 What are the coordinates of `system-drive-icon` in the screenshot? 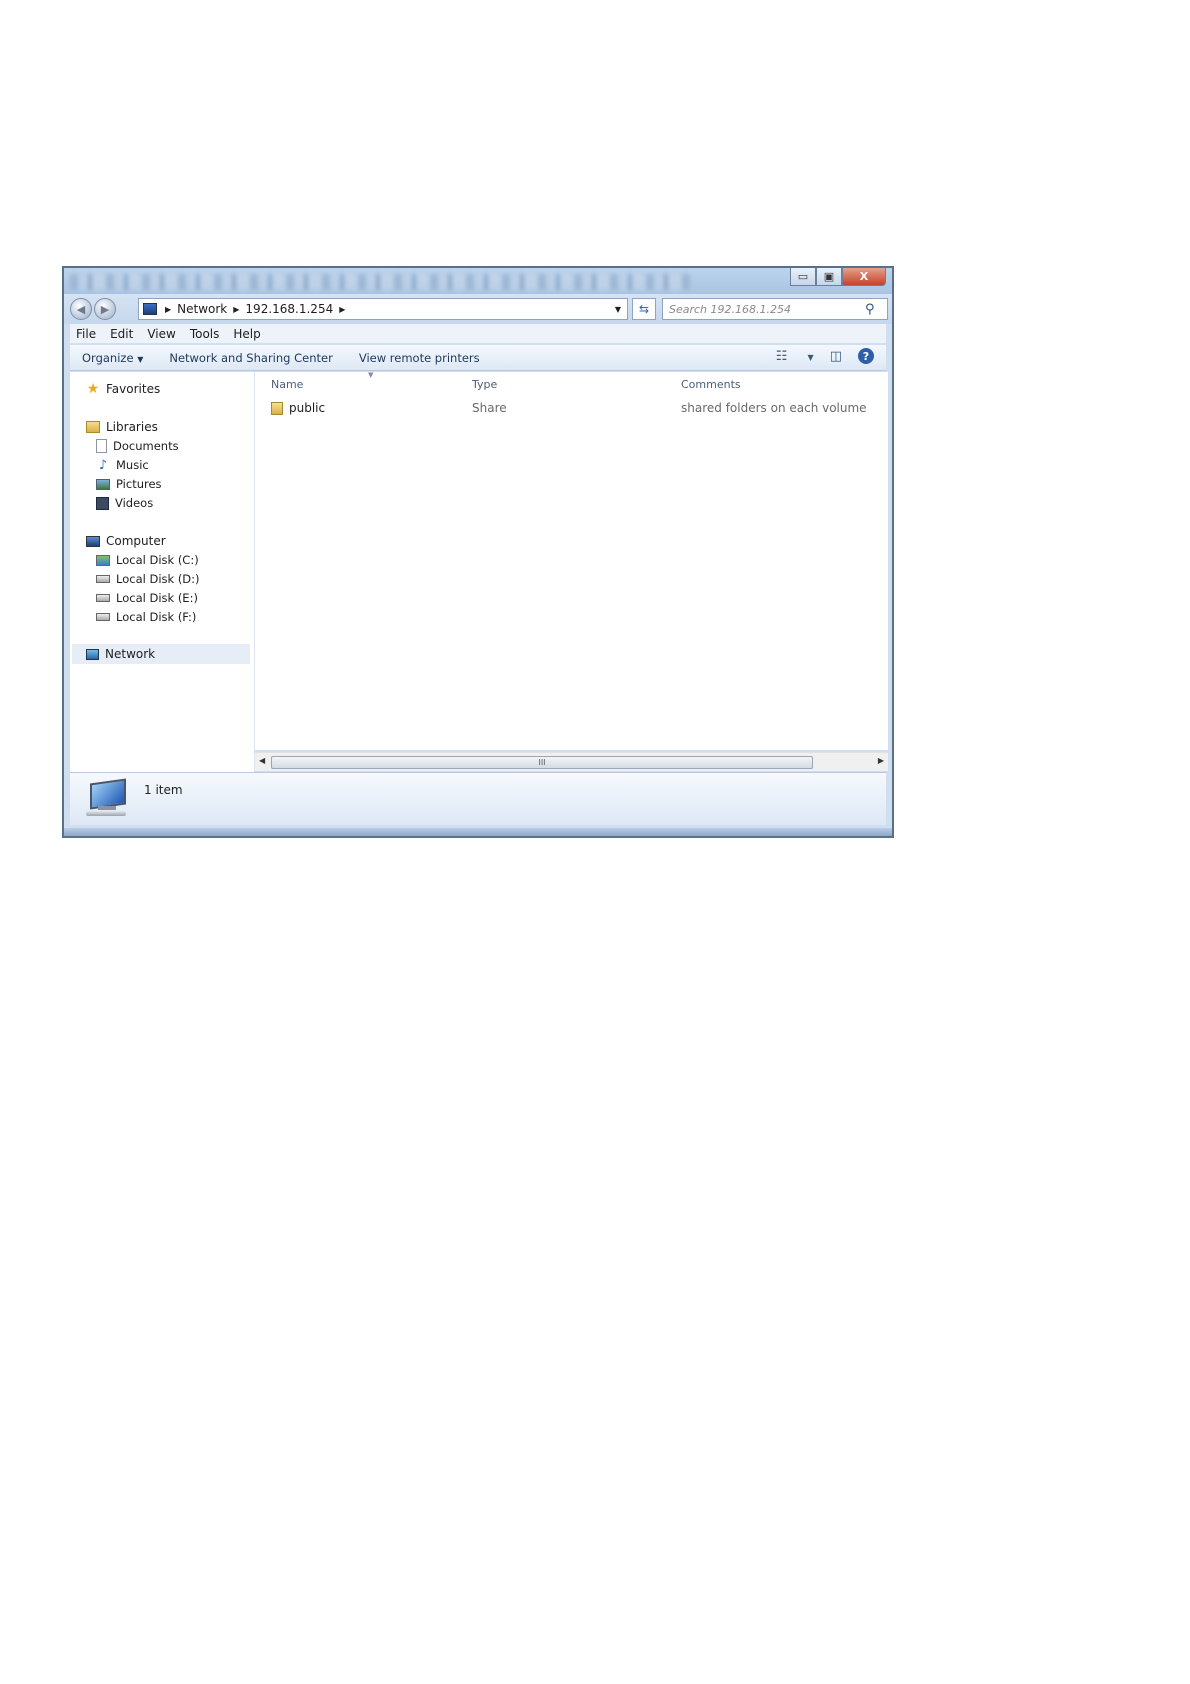 It's located at (103, 560).